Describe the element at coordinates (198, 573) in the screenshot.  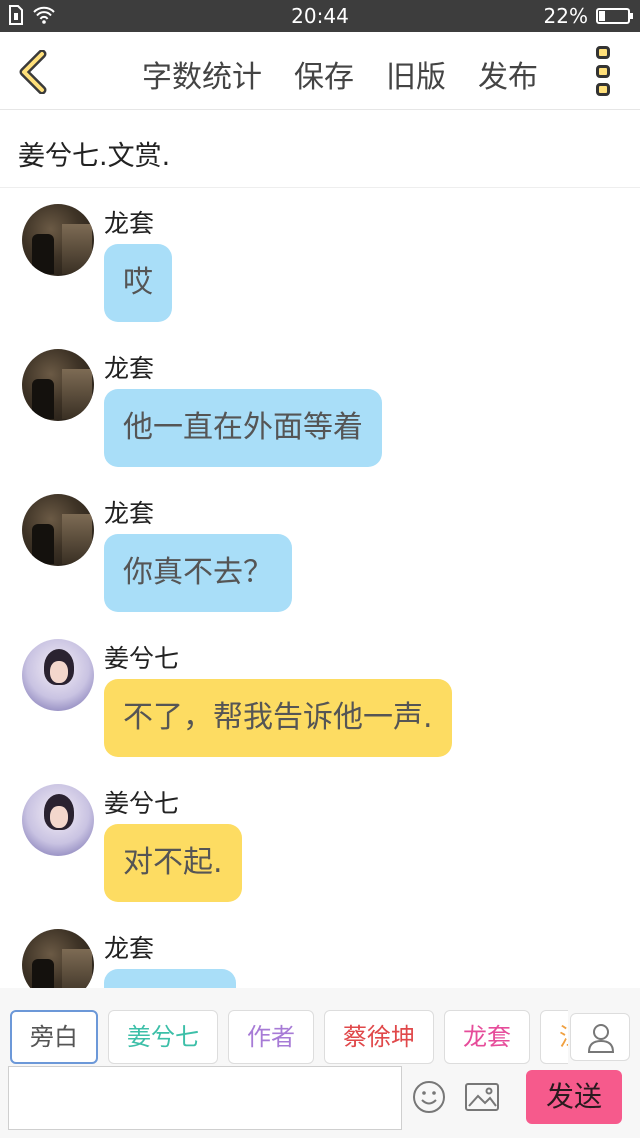
I see `message-bubble: 你真不去？` at that location.